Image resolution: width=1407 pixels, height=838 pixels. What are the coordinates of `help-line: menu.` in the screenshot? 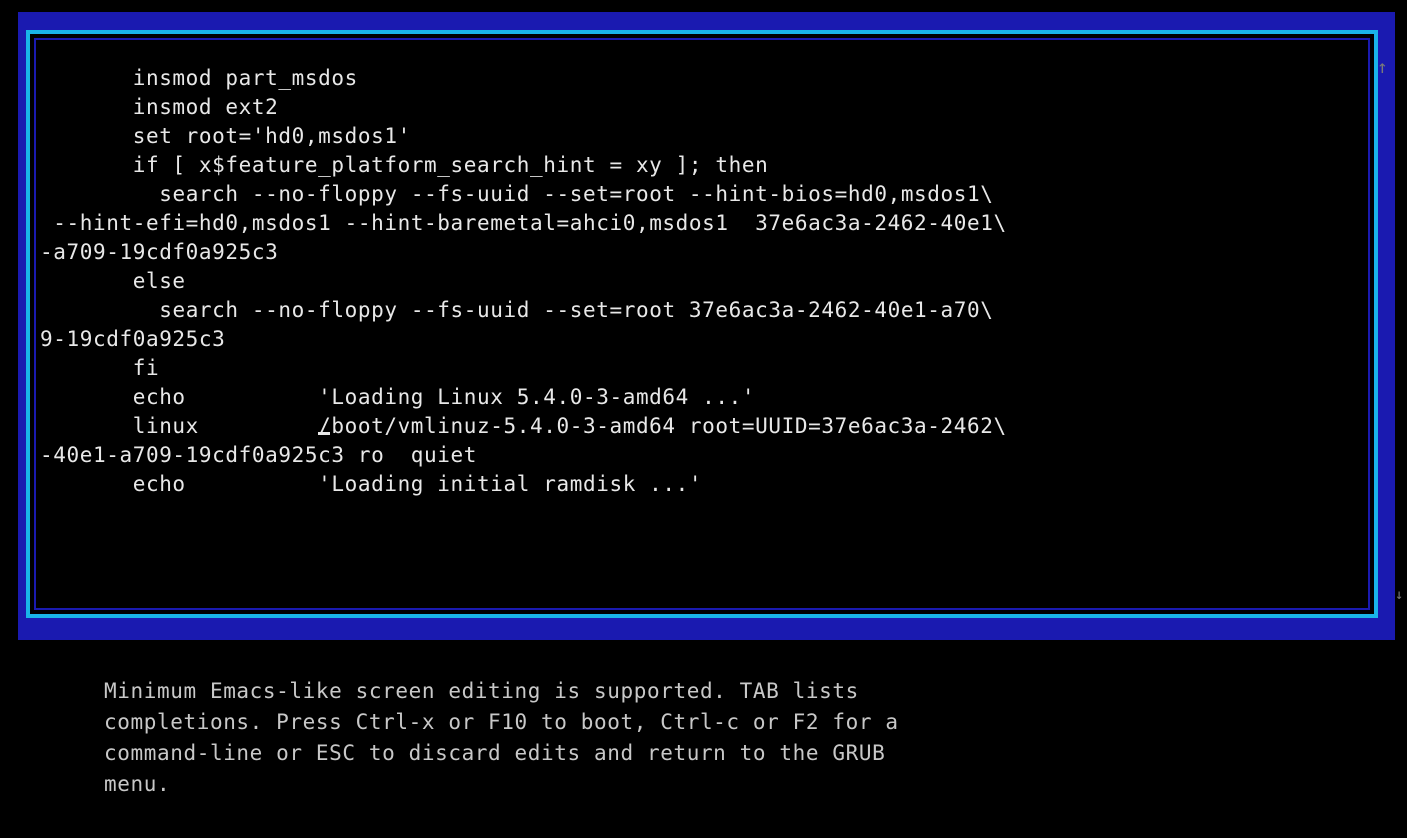 It's located at (137, 784).